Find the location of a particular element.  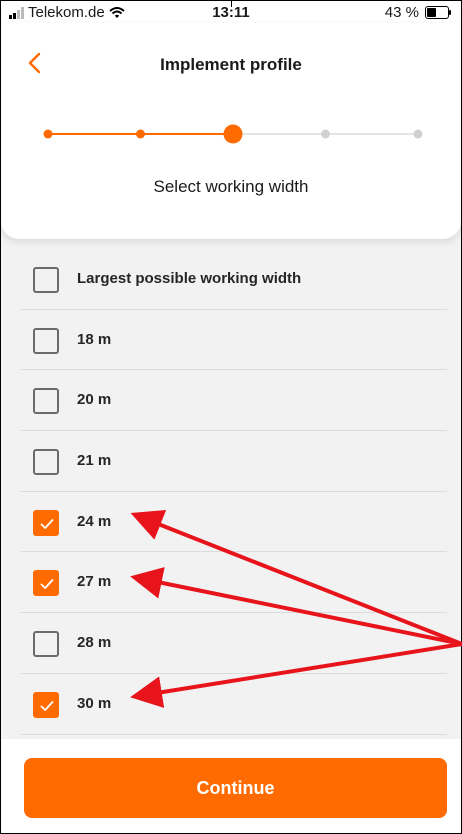

option-label: 24 m is located at coordinates (94, 521).